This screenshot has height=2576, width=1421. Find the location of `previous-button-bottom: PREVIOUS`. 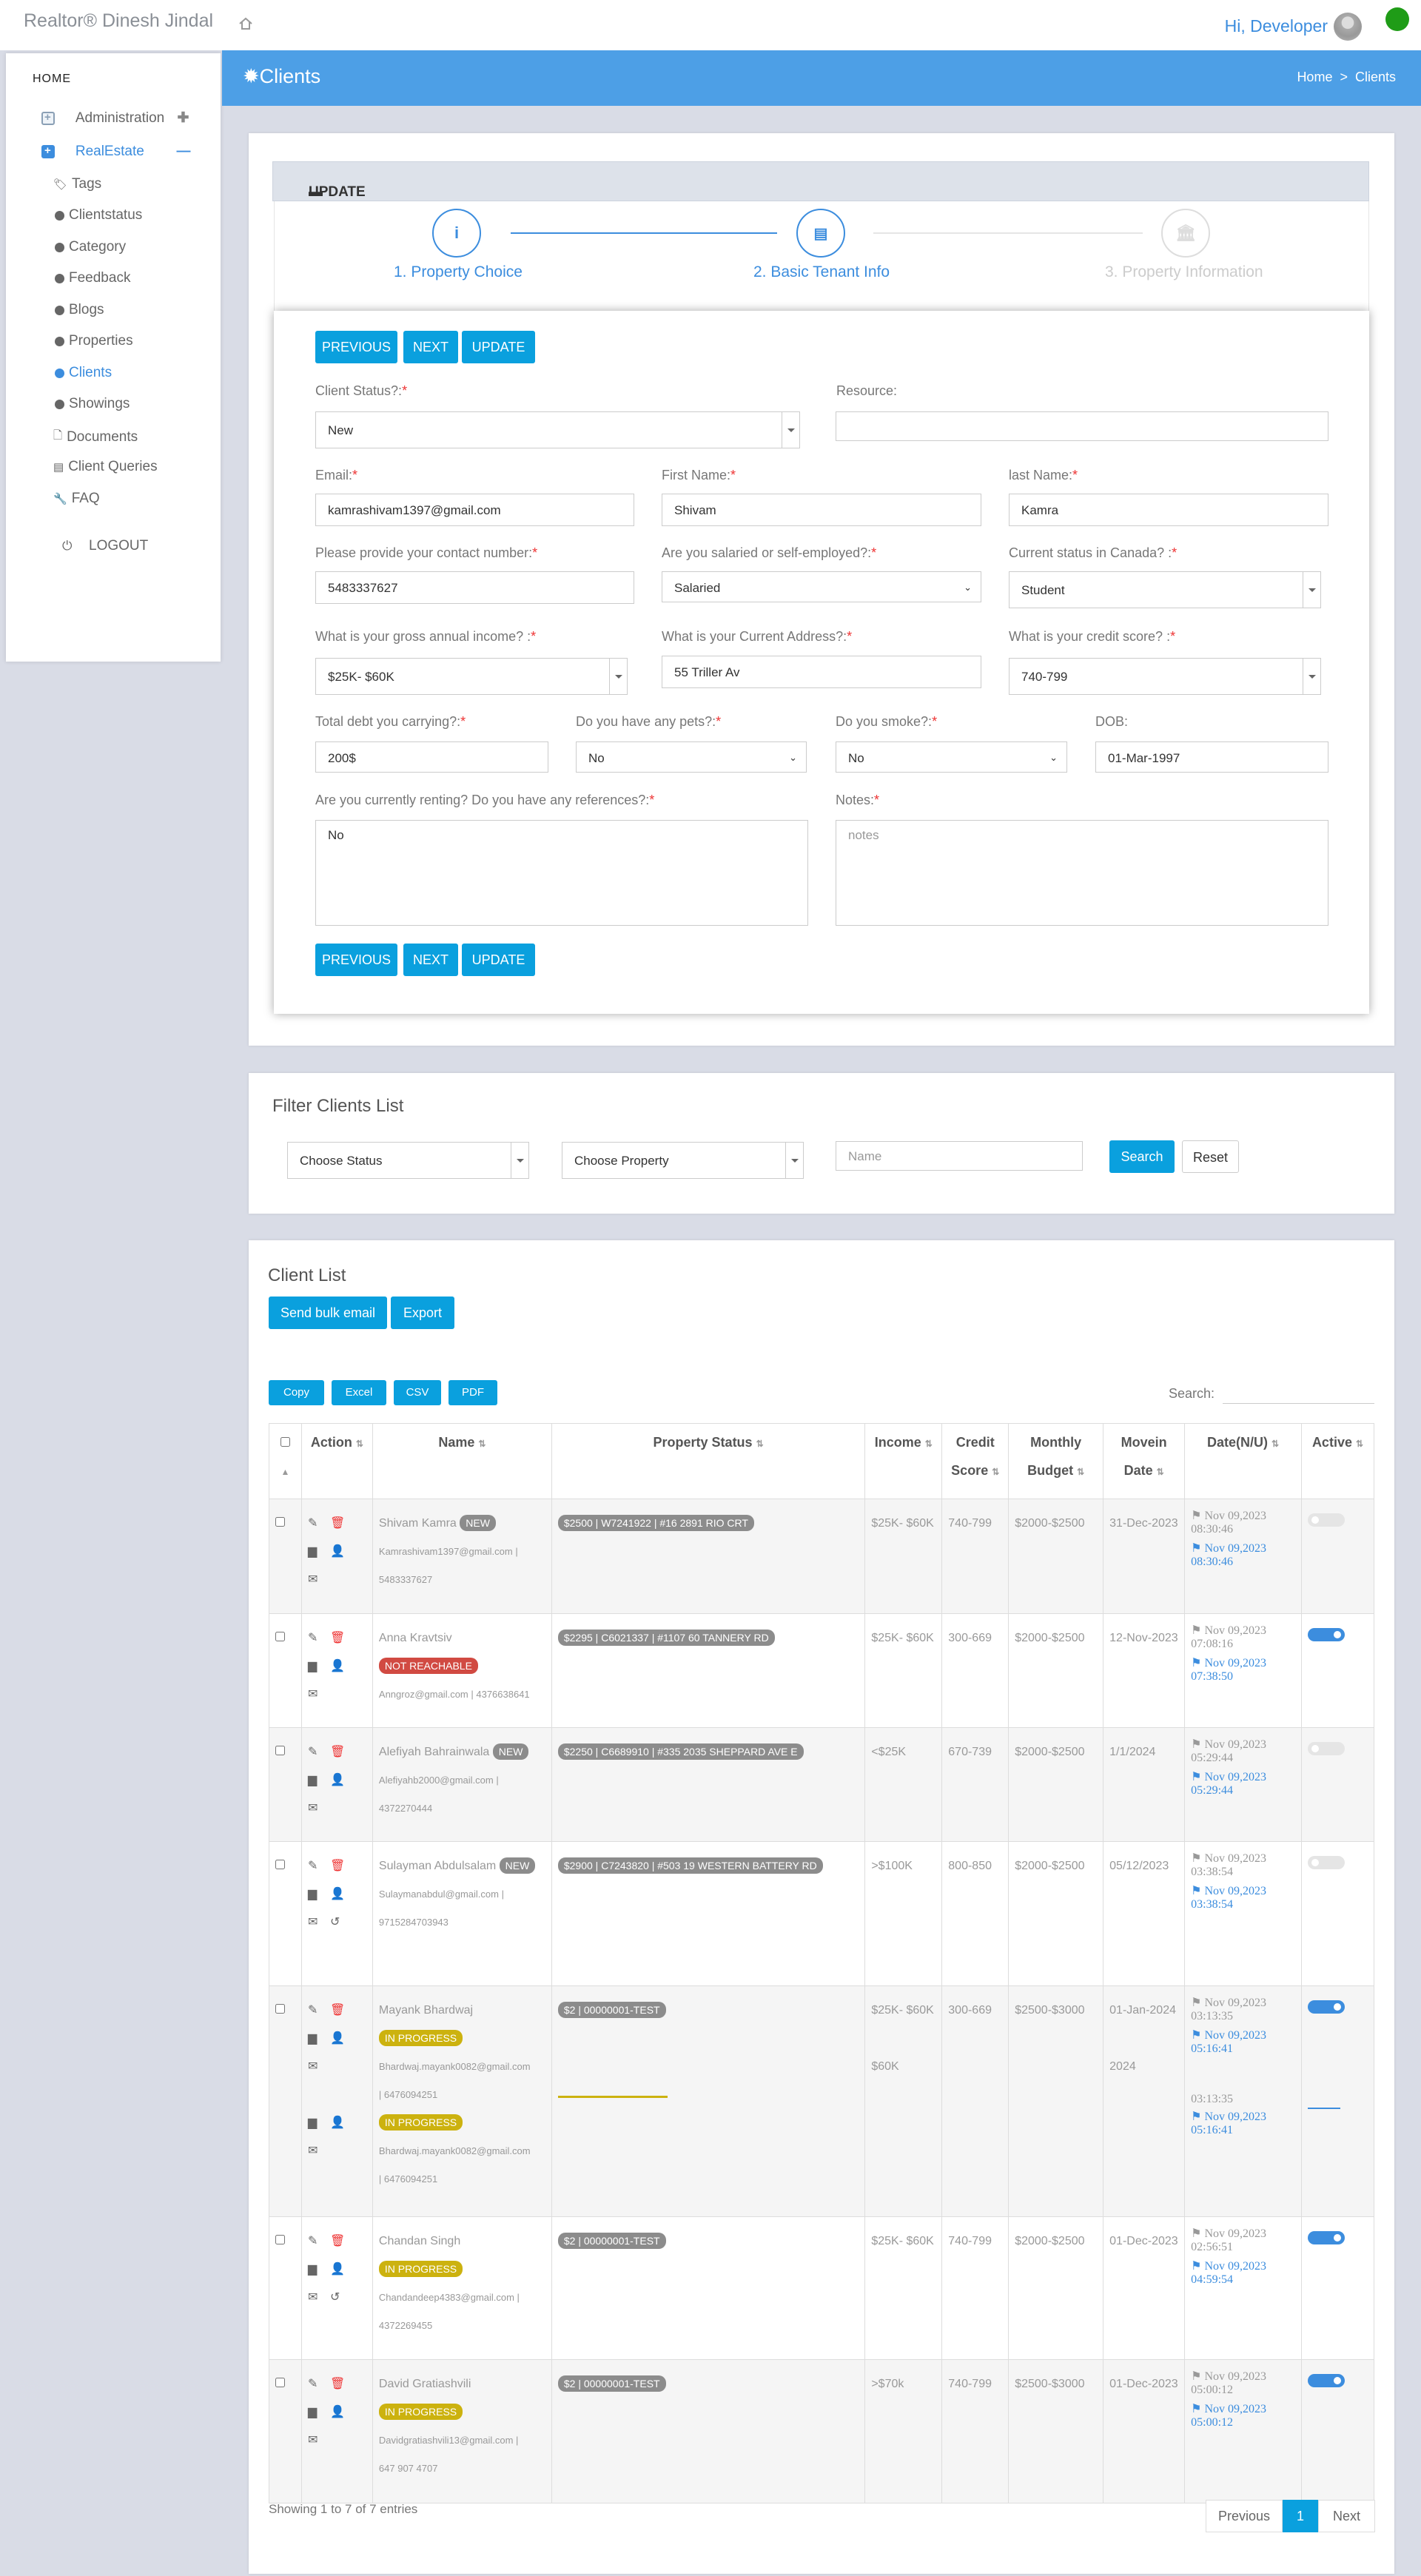

previous-button-bottom: PREVIOUS is located at coordinates (356, 960).